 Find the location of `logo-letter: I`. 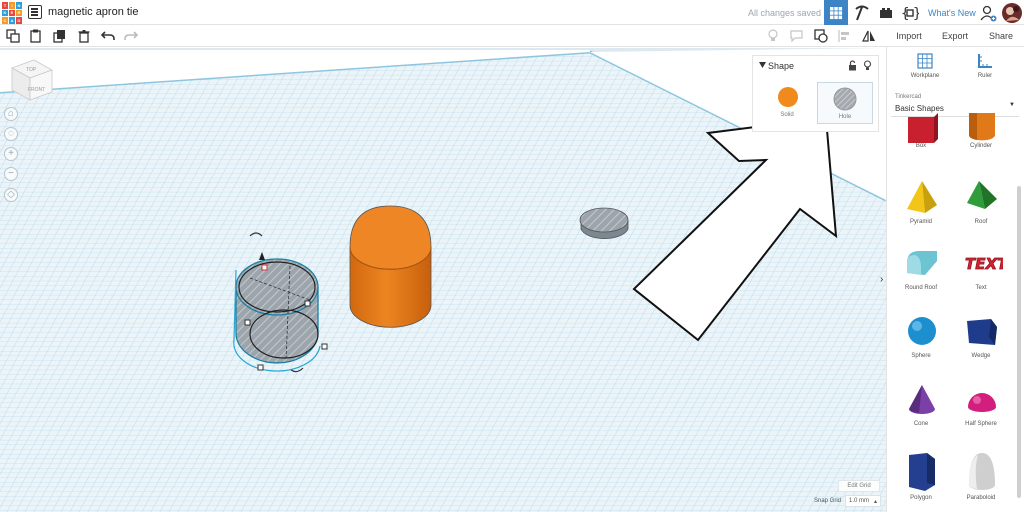

logo-letter: I is located at coordinates (12, 5).